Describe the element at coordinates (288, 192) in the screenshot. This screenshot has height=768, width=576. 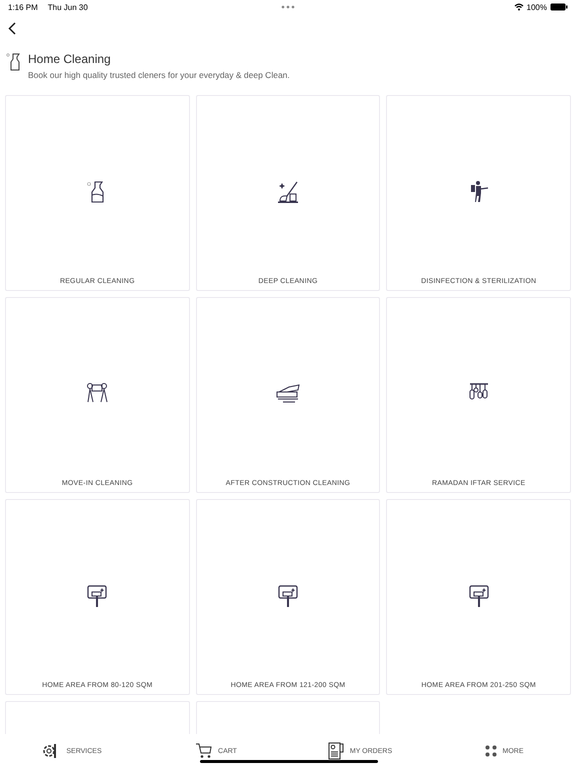
I see `mop-bucket-icon` at that location.